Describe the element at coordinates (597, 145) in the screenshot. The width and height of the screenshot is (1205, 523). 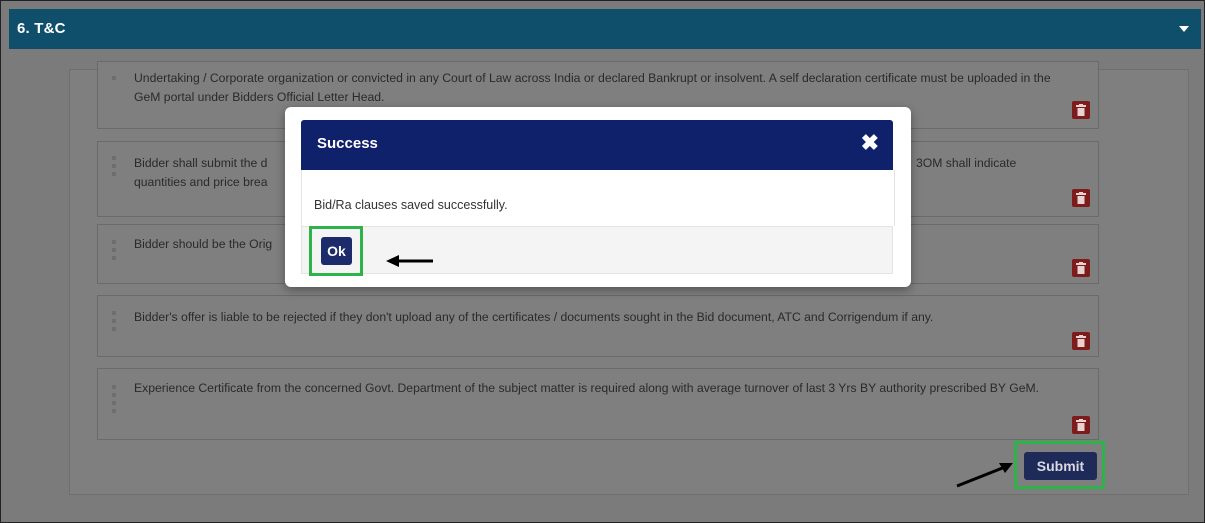
I see `dialog-header: Success ✖` at that location.